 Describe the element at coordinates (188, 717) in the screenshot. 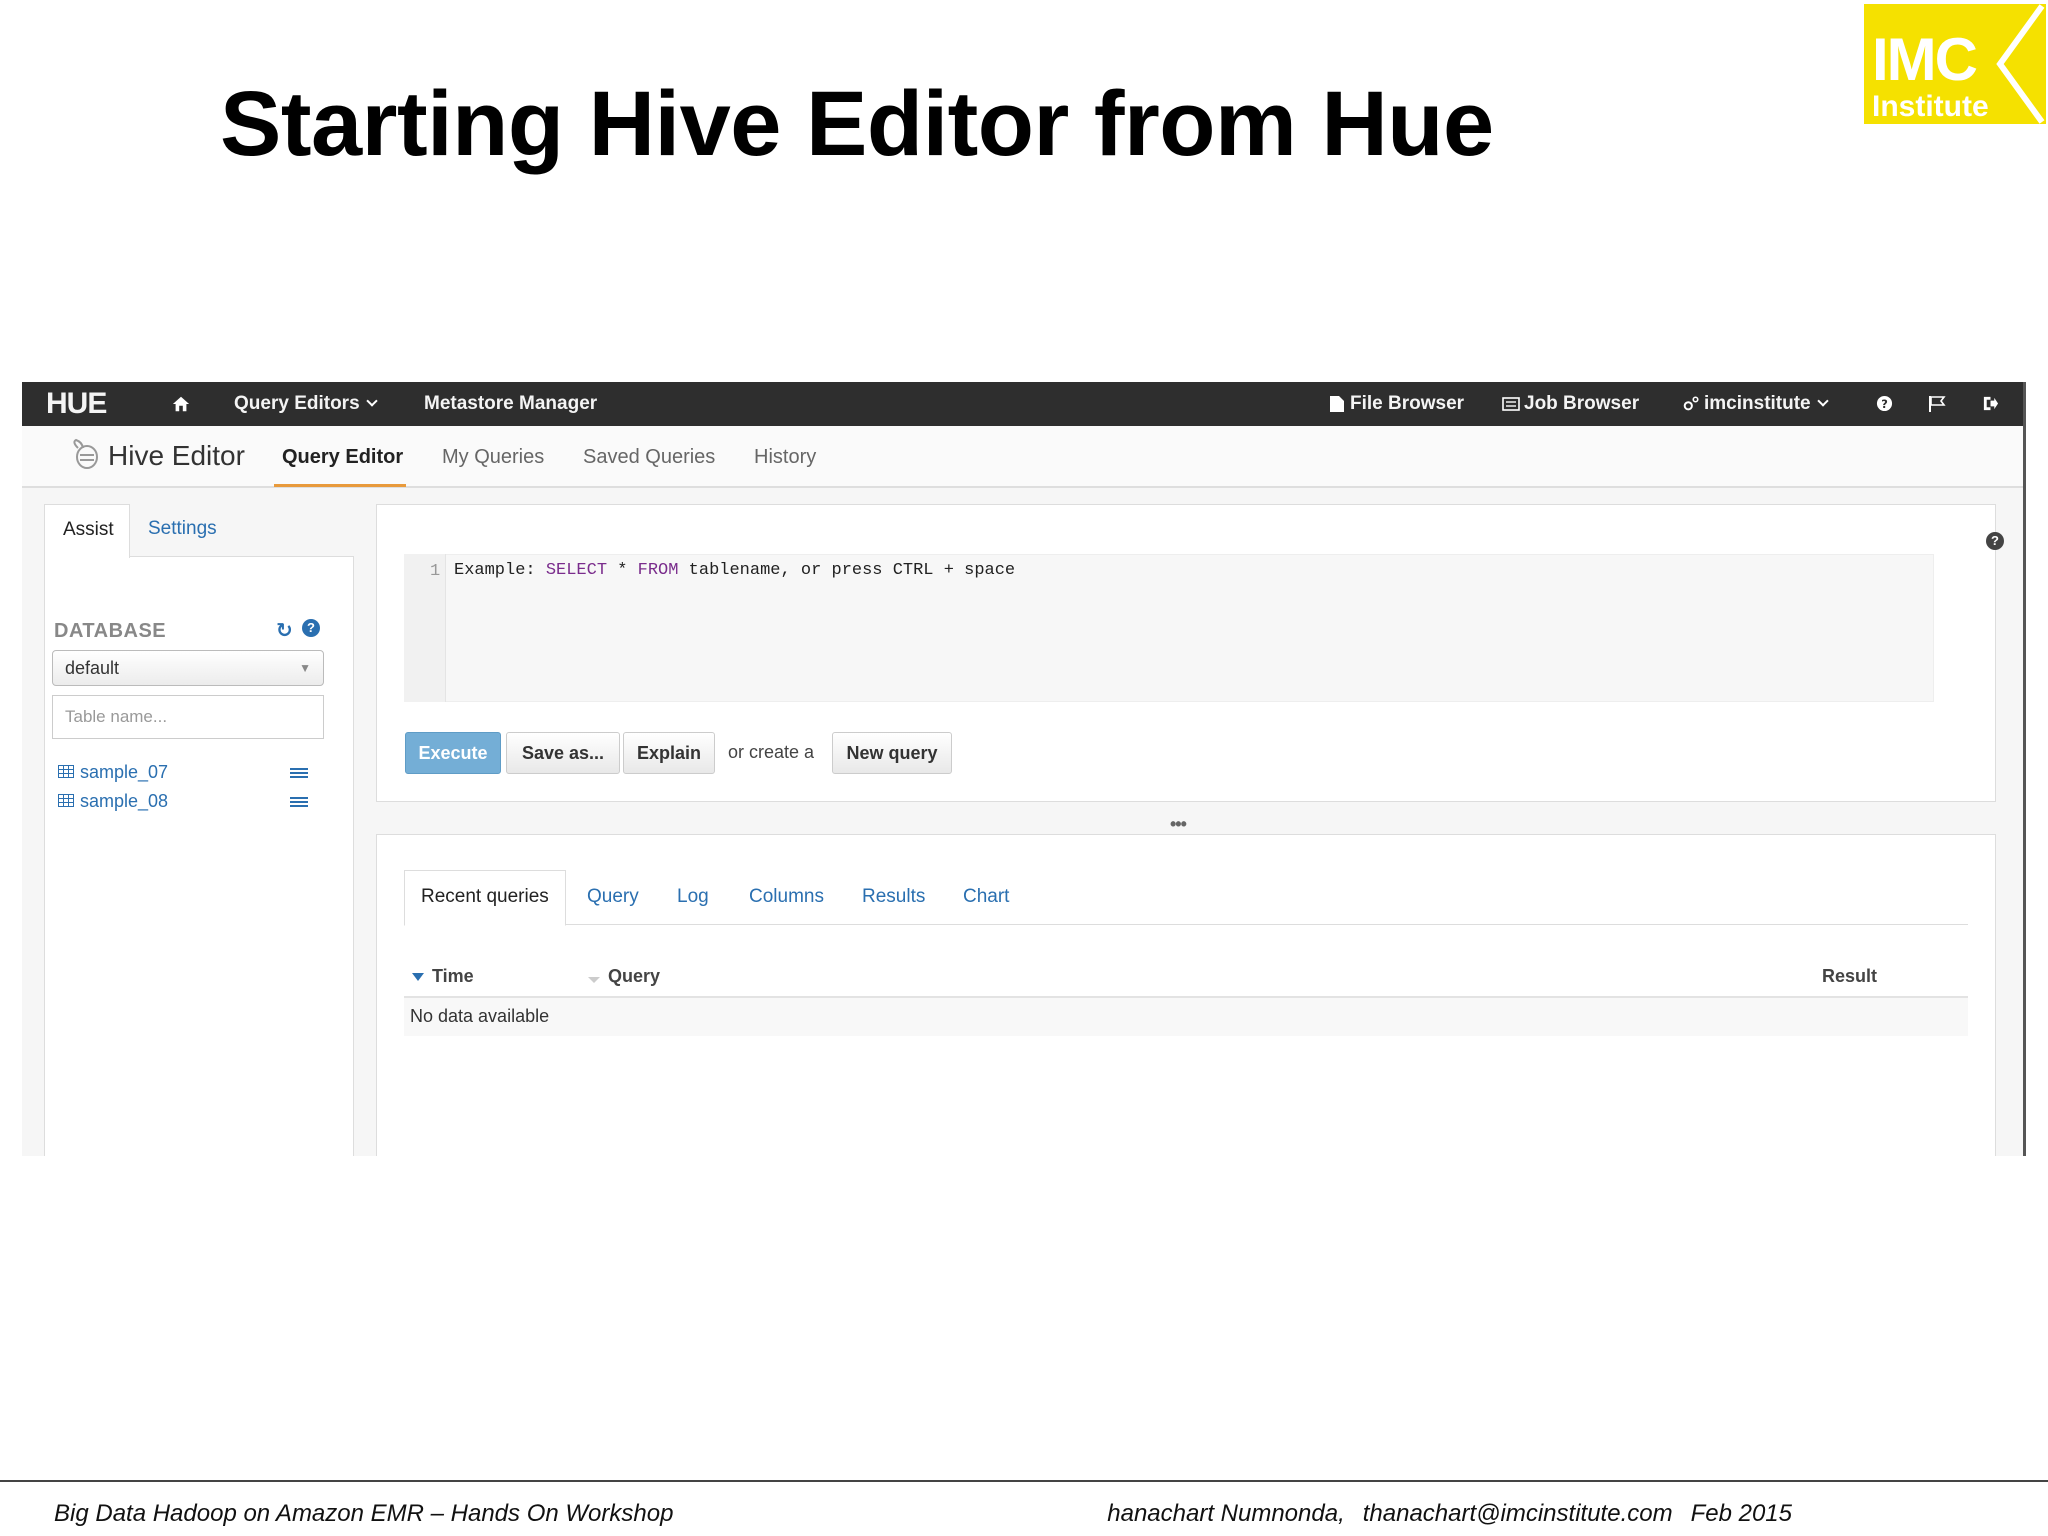

I see `table-name-input` at that location.